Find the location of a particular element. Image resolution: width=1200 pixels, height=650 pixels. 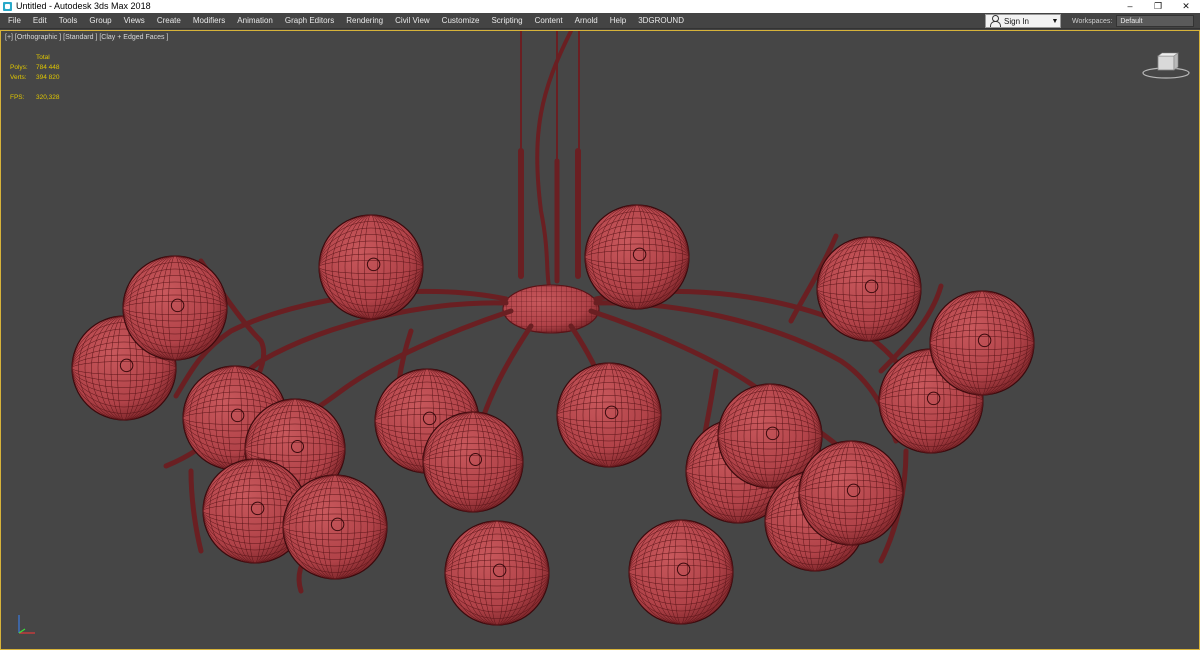

stats-header: Total is located at coordinates (43, 57).